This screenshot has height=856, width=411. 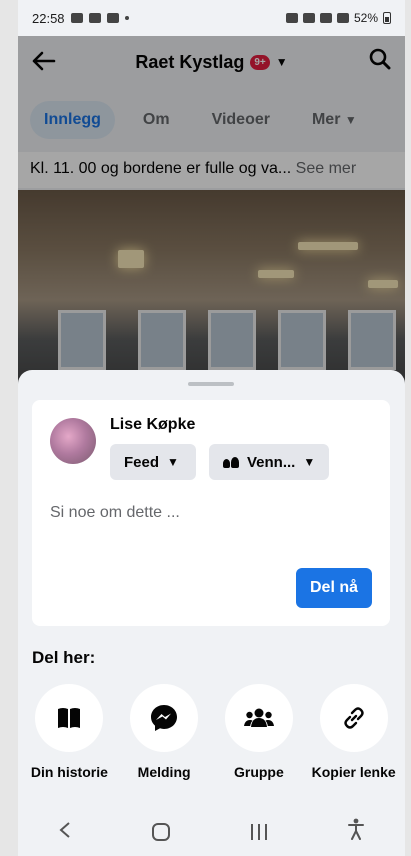 What do you see at coordinates (94, 18) in the screenshot?
I see `mail-icon` at bounding box center [94, 18].